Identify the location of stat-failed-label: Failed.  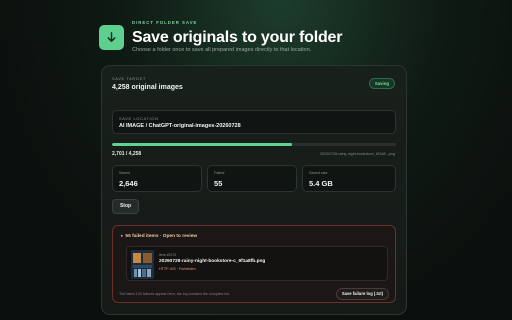
(219, 173).